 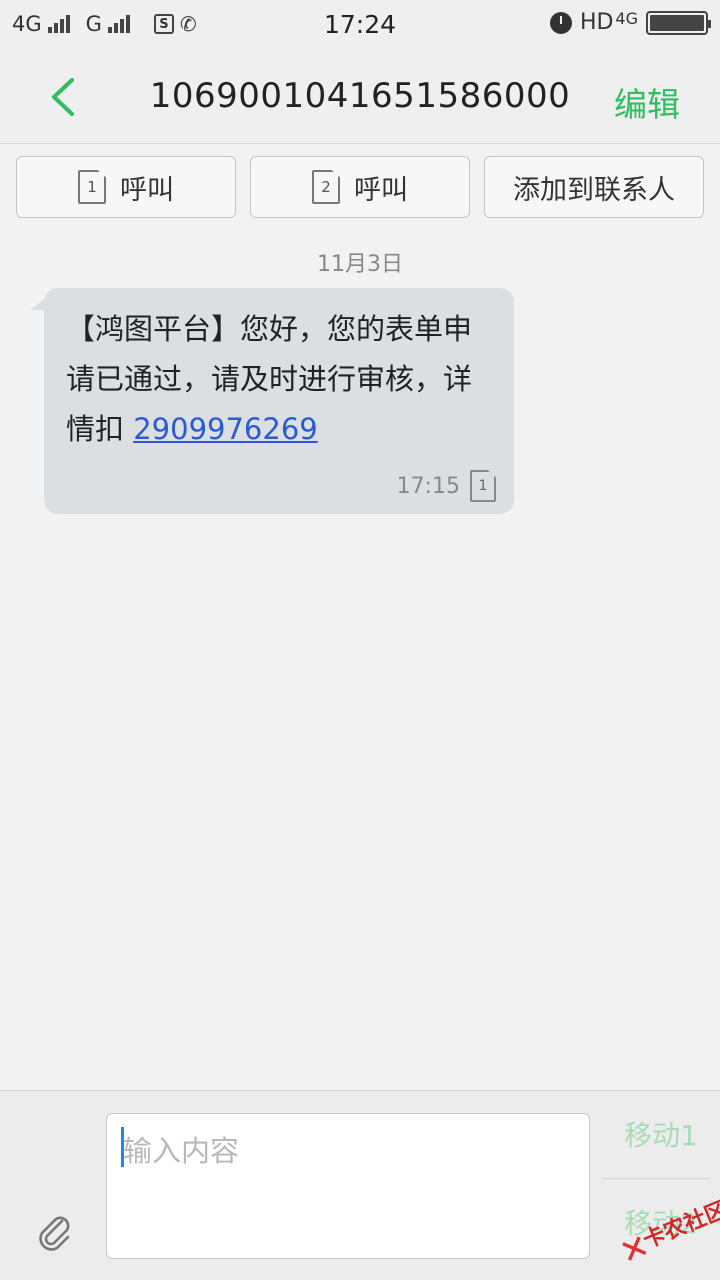 I want to click on call-sim1-button: 1 呼叫, so click(x=126, y=187).